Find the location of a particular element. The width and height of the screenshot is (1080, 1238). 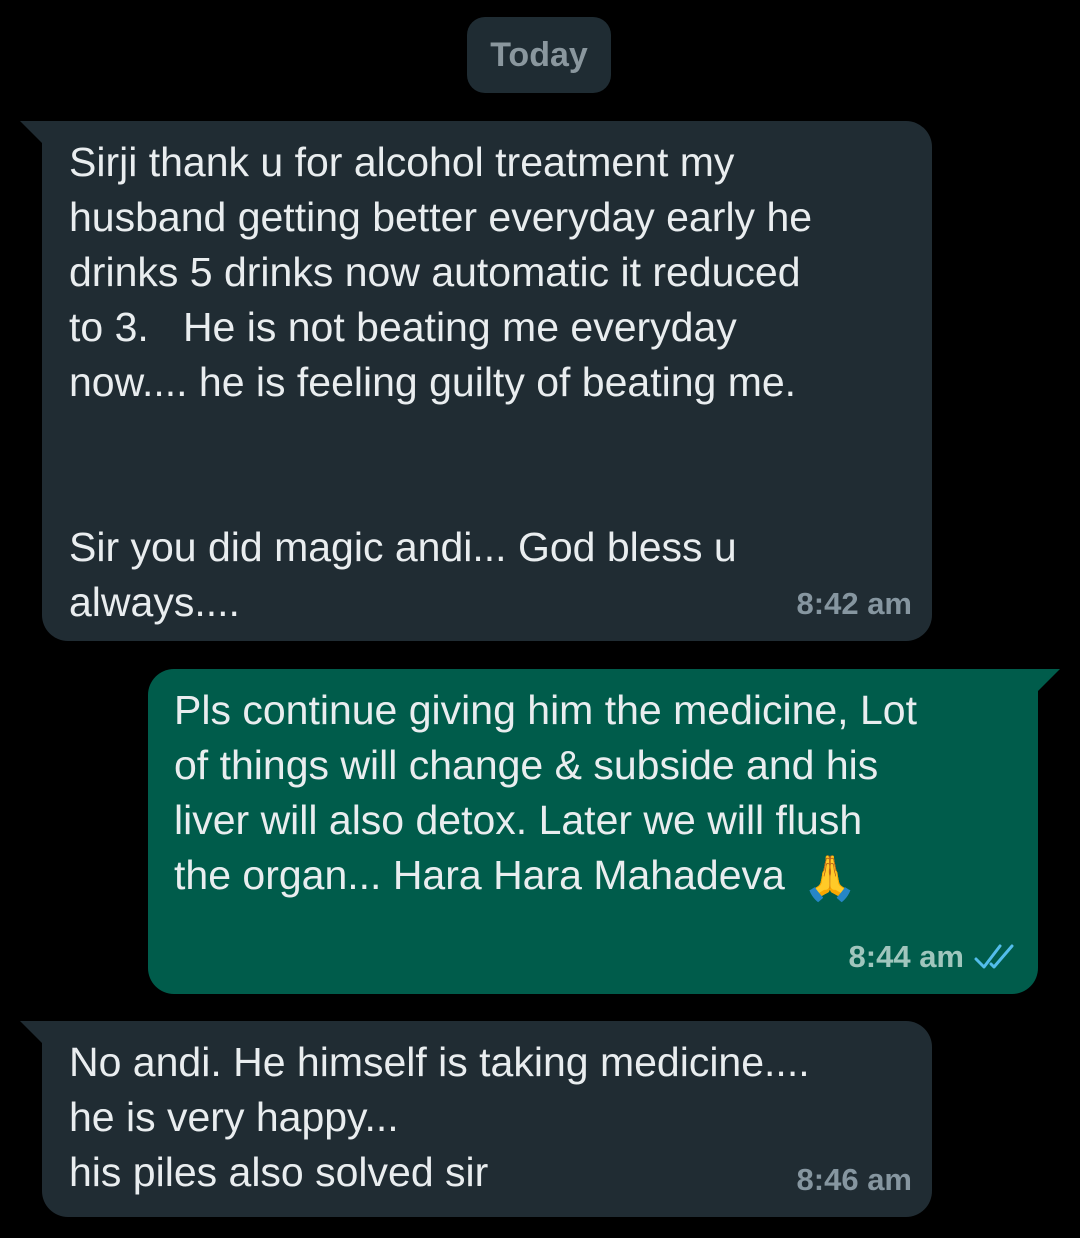

message-meta: 8:42 am is located at coordinates (854, 603).